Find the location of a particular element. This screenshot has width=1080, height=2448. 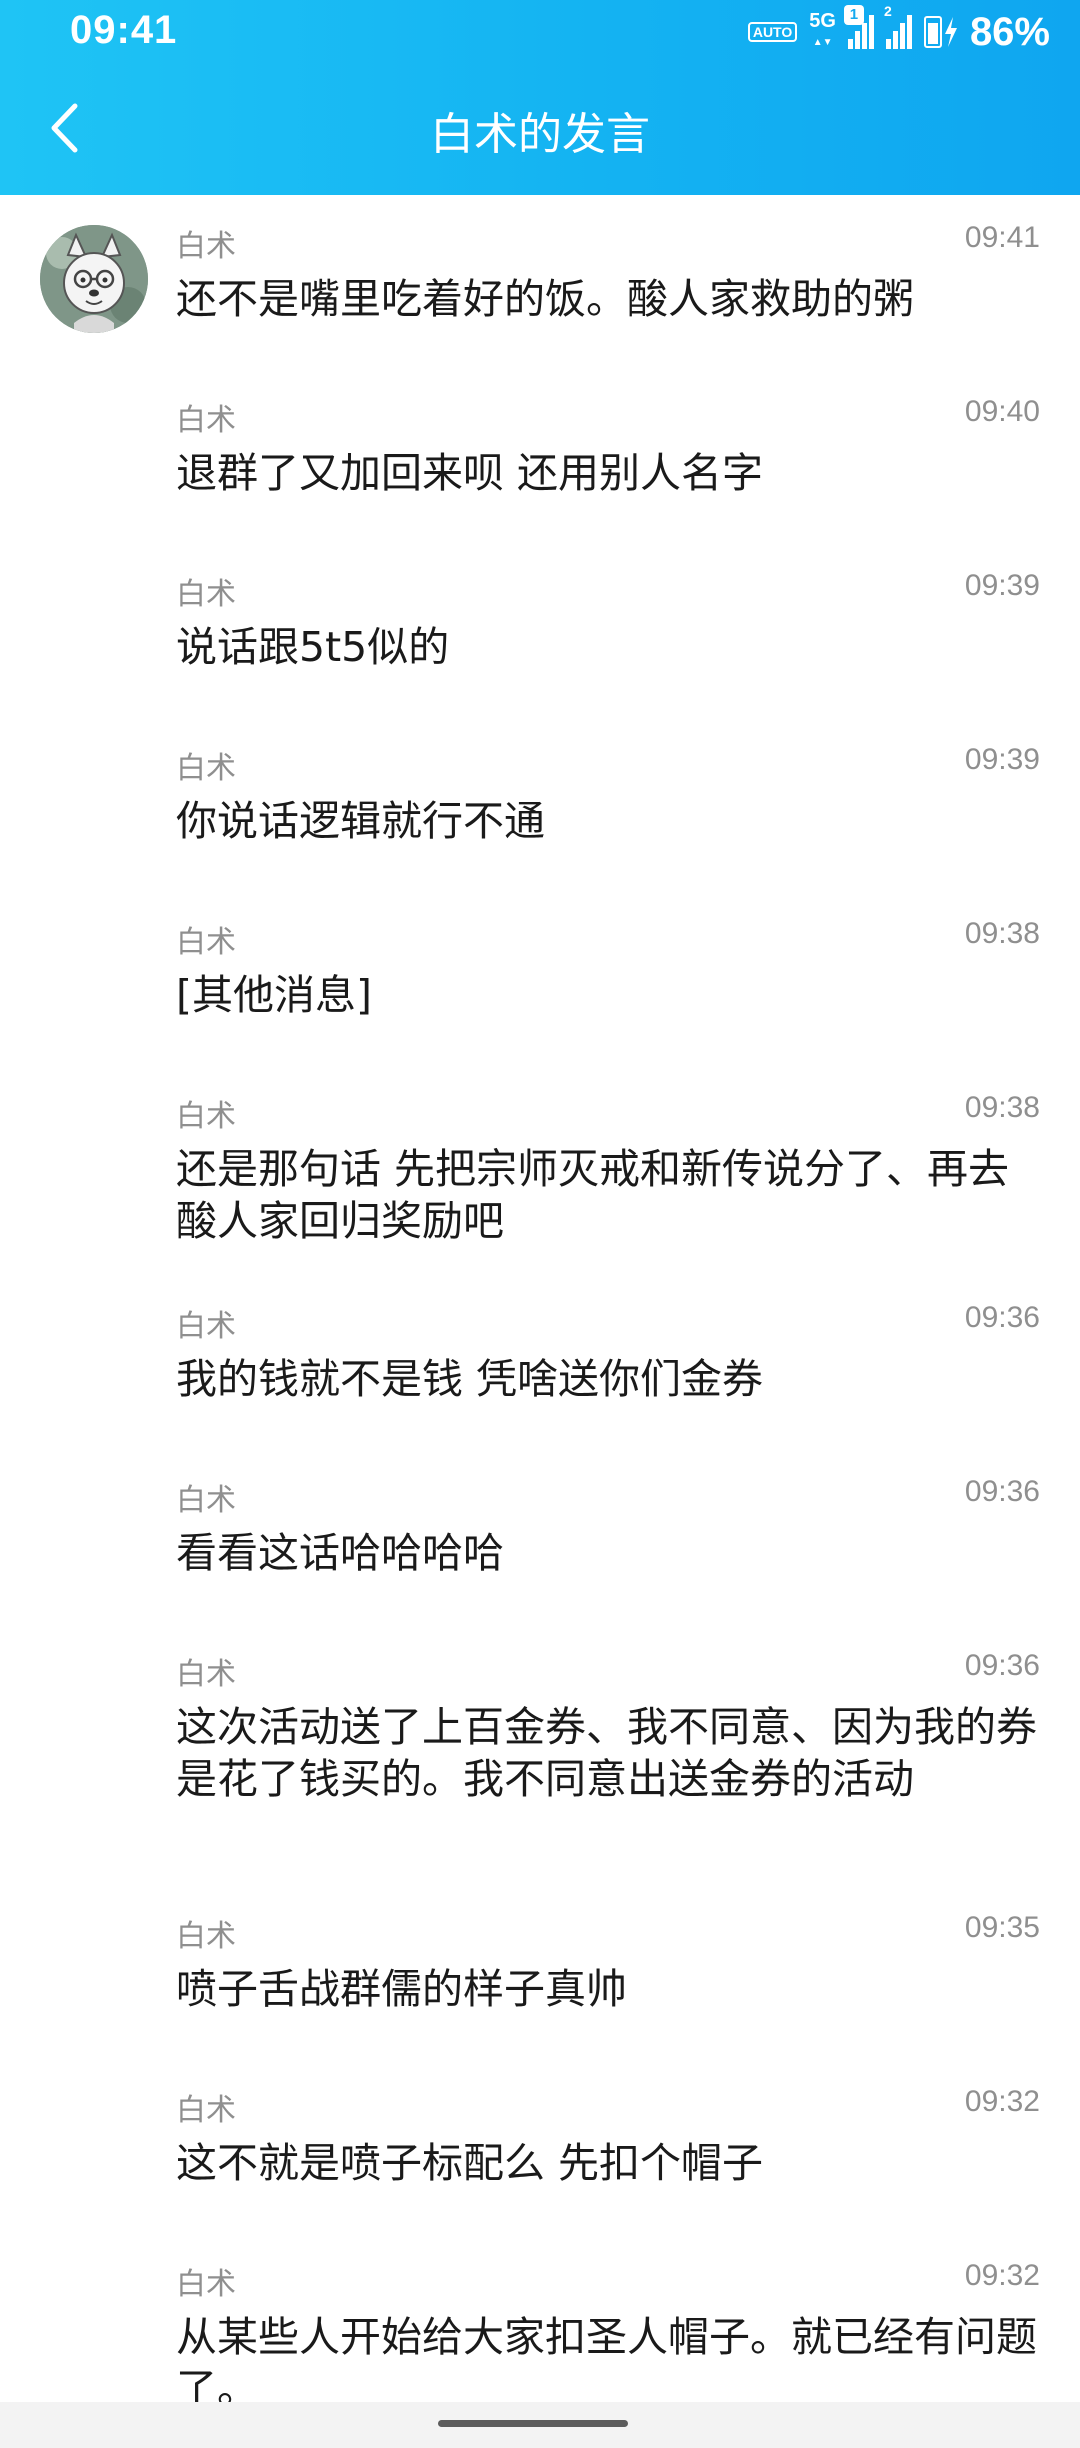

message-text: [其他消息] is located at coordinates (274, 995).